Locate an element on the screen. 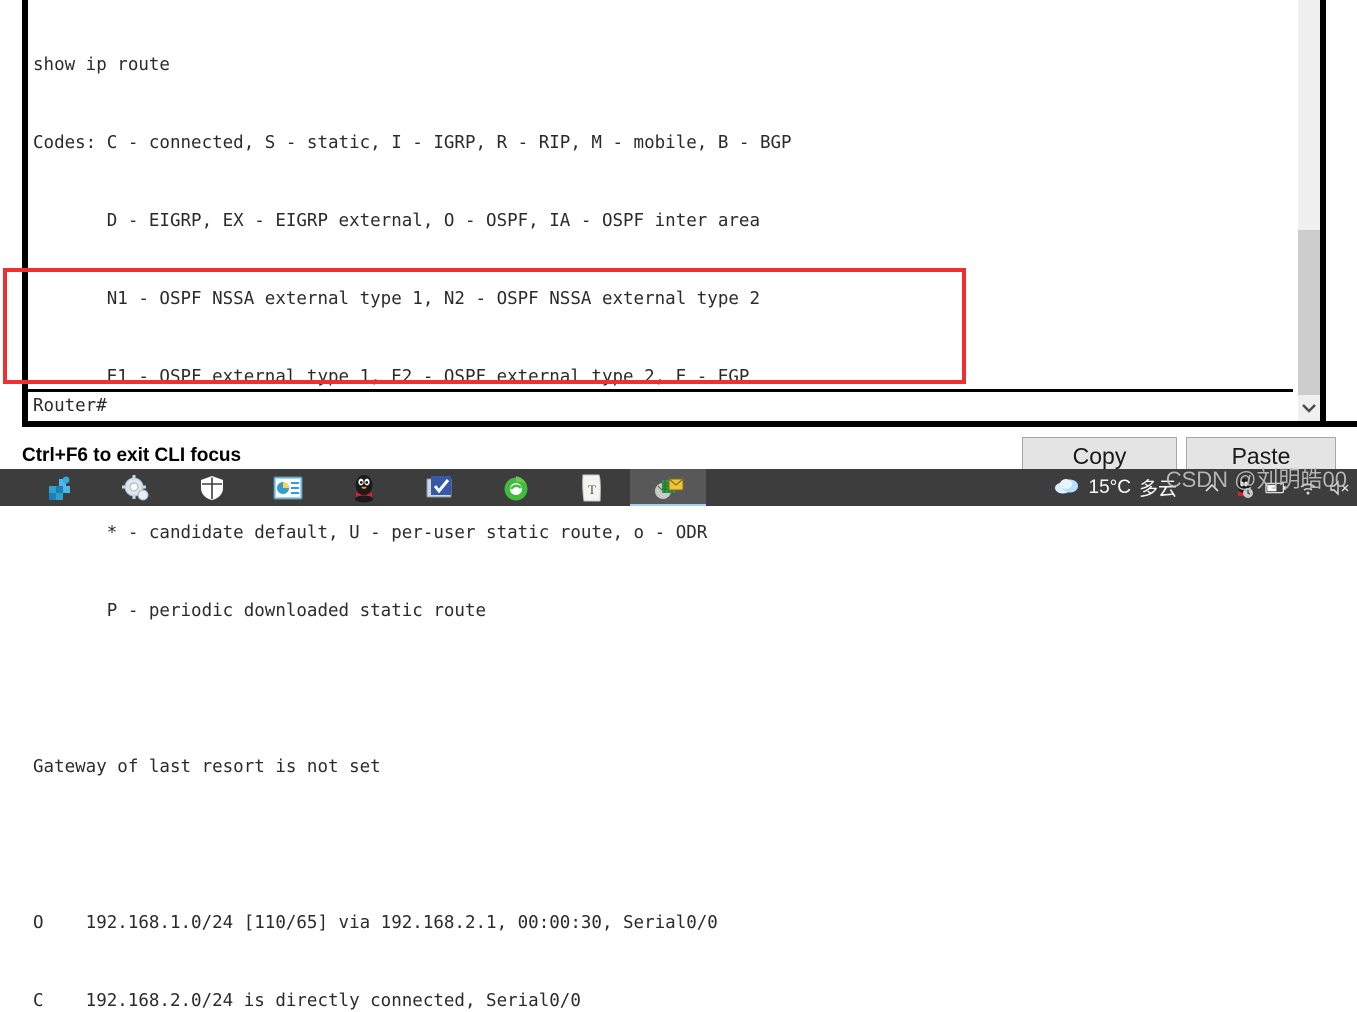 The image size is (1357, 1012). weather-condition: 多云 is located at coordinates (1157, 489).